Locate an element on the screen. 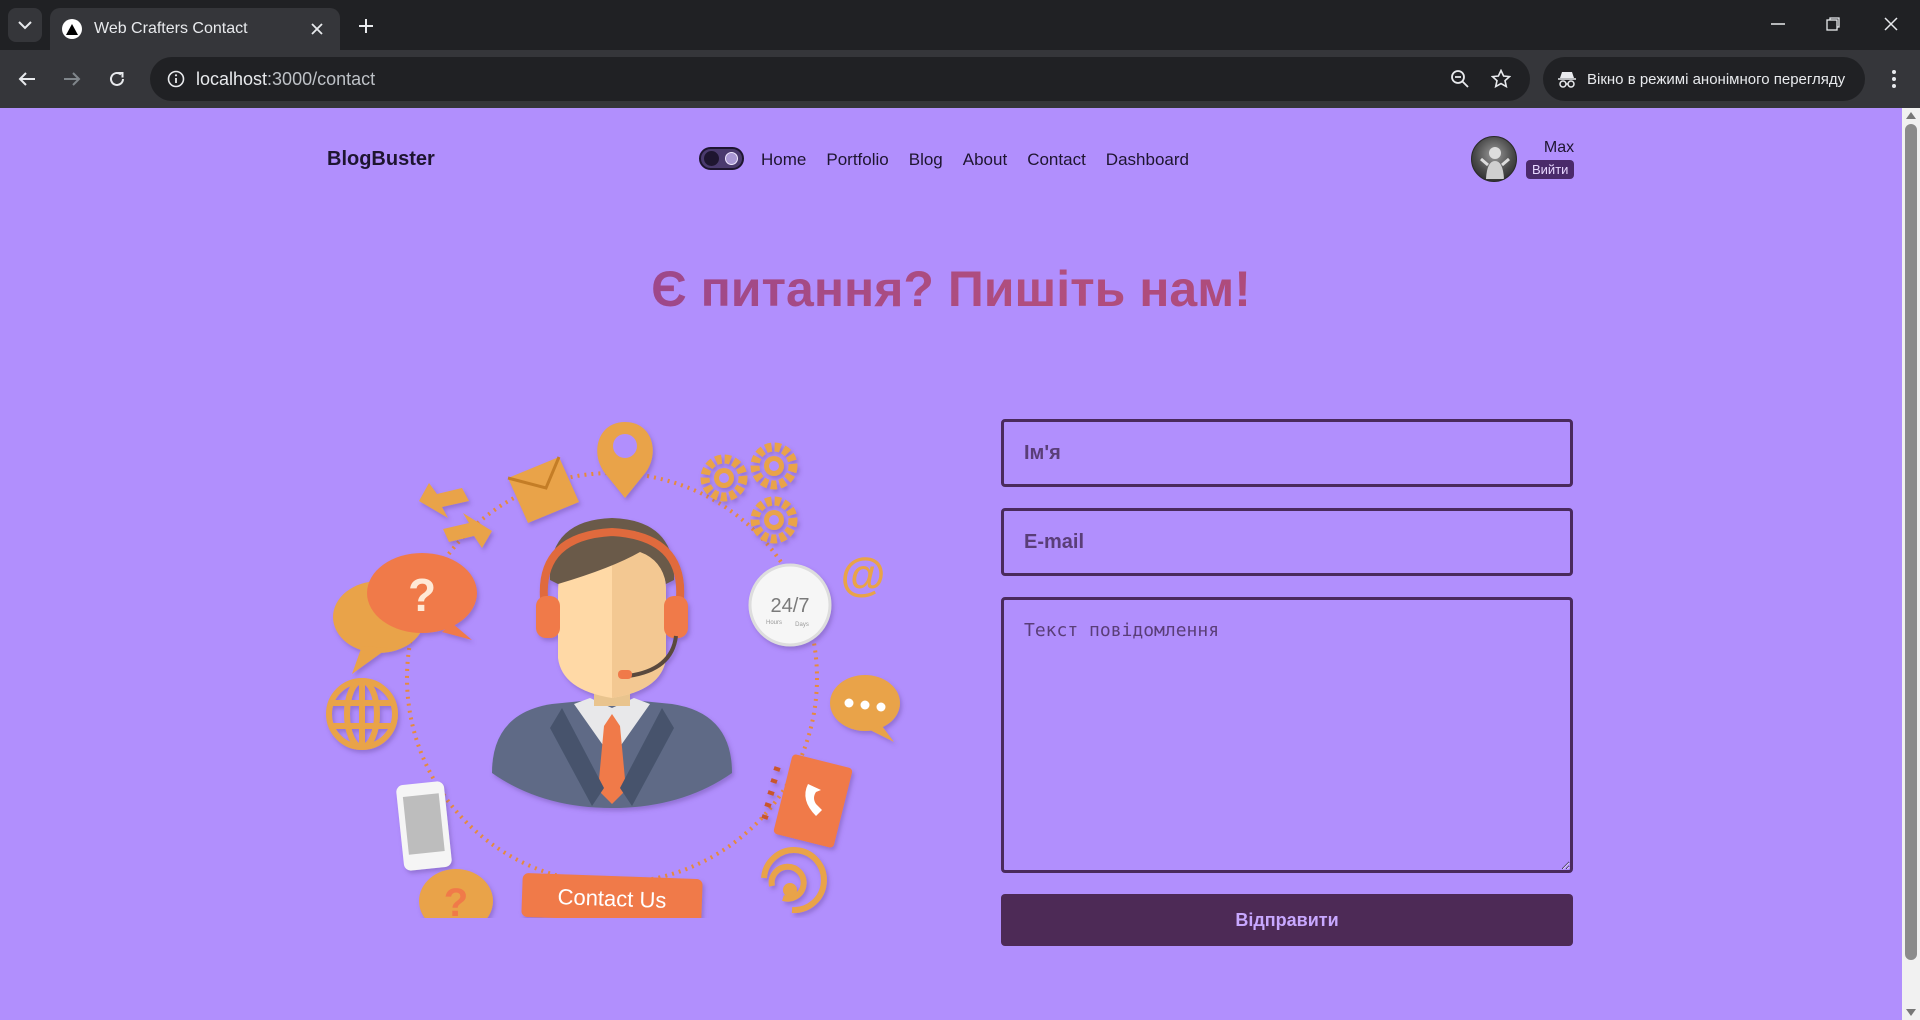 This screenshot has width=1920, height=1020. question-bubble-icon: ? is located at coordinates (405, 613).